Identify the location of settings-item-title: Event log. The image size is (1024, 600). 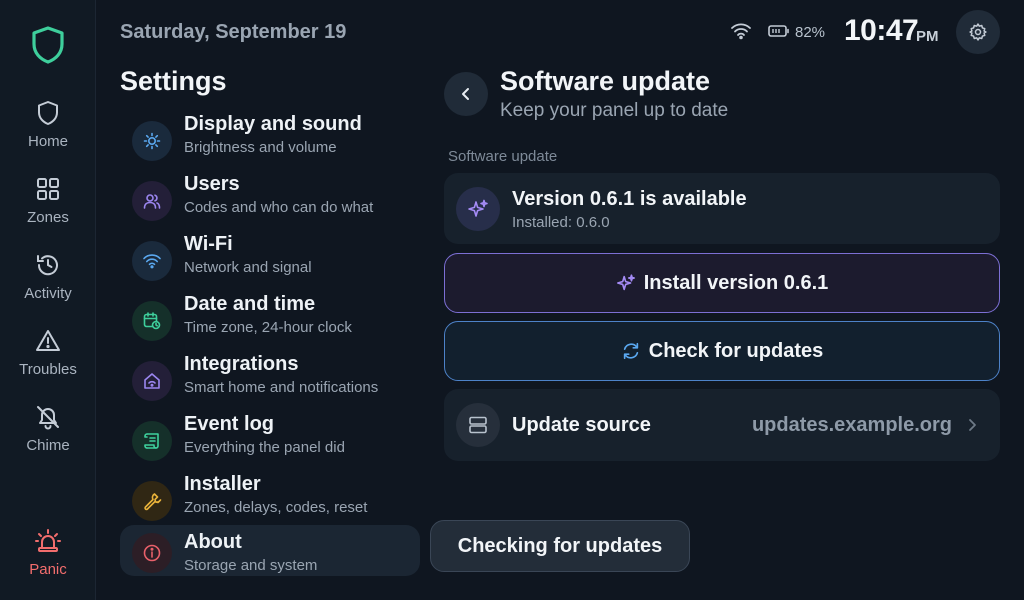
(229, 424).